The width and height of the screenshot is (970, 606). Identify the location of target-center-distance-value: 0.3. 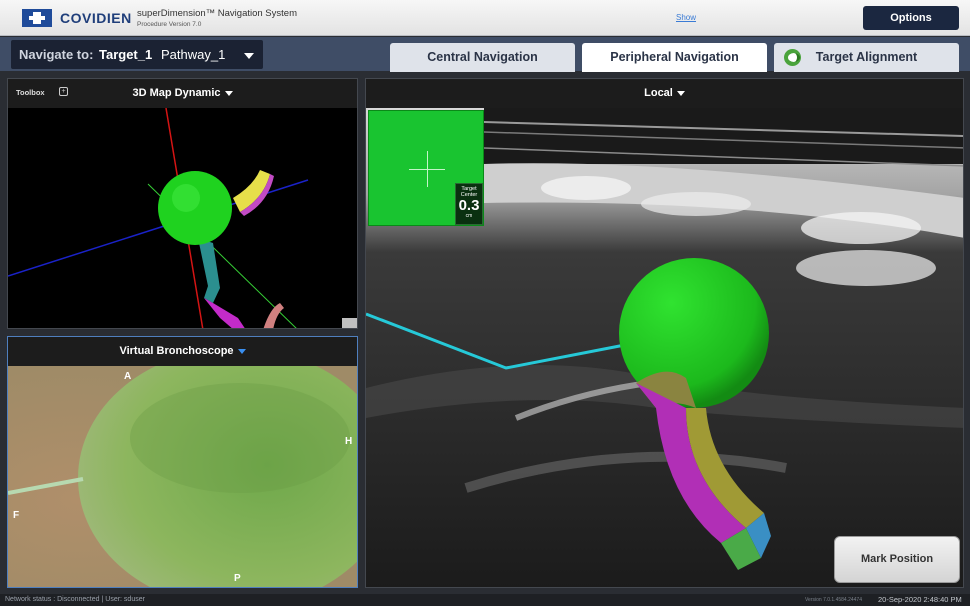
(469, 205).